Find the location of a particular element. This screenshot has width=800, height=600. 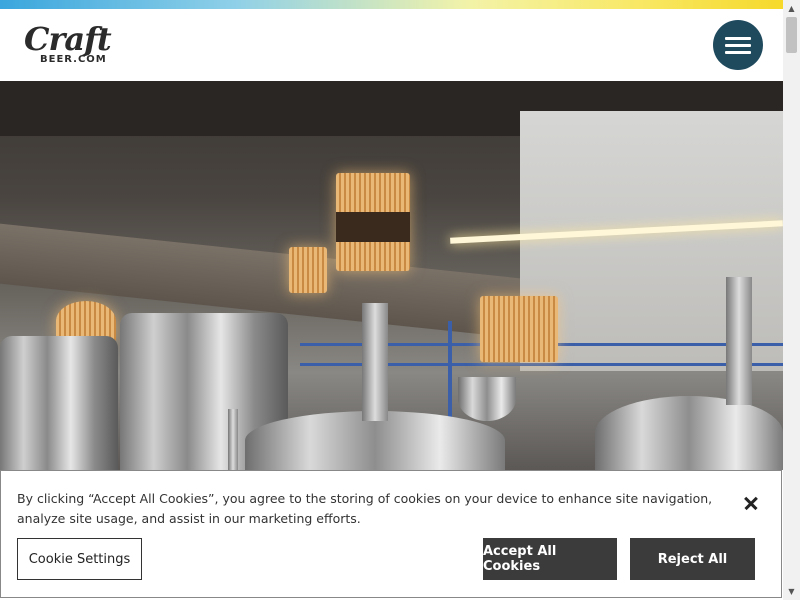

close-icon is located at coordinates (751, 503).